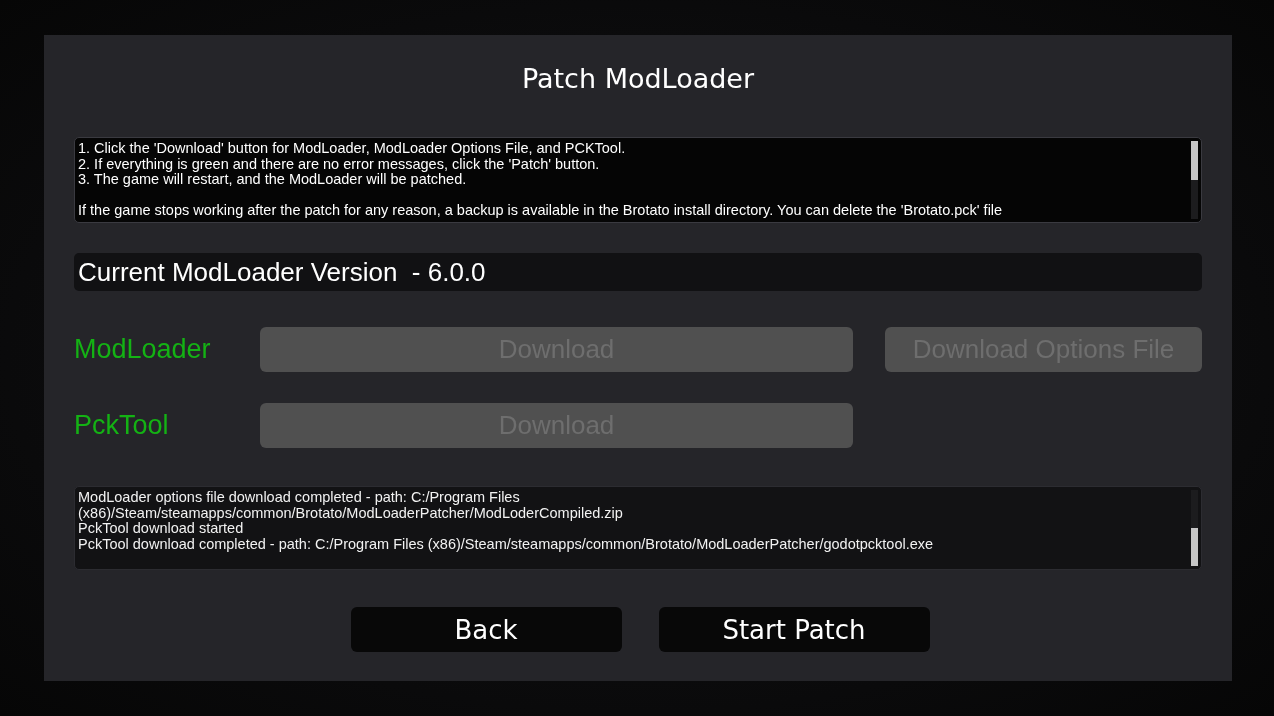 The height and width of the screenshot is (716, 1274). What do you see at coordinates (352, 149) in the screenshot?
I see `instruction-step: 1. Click the 'Download' button for ModLoader, ModLoader Options File, and PCKTool.` at bounding box center [352, 149].